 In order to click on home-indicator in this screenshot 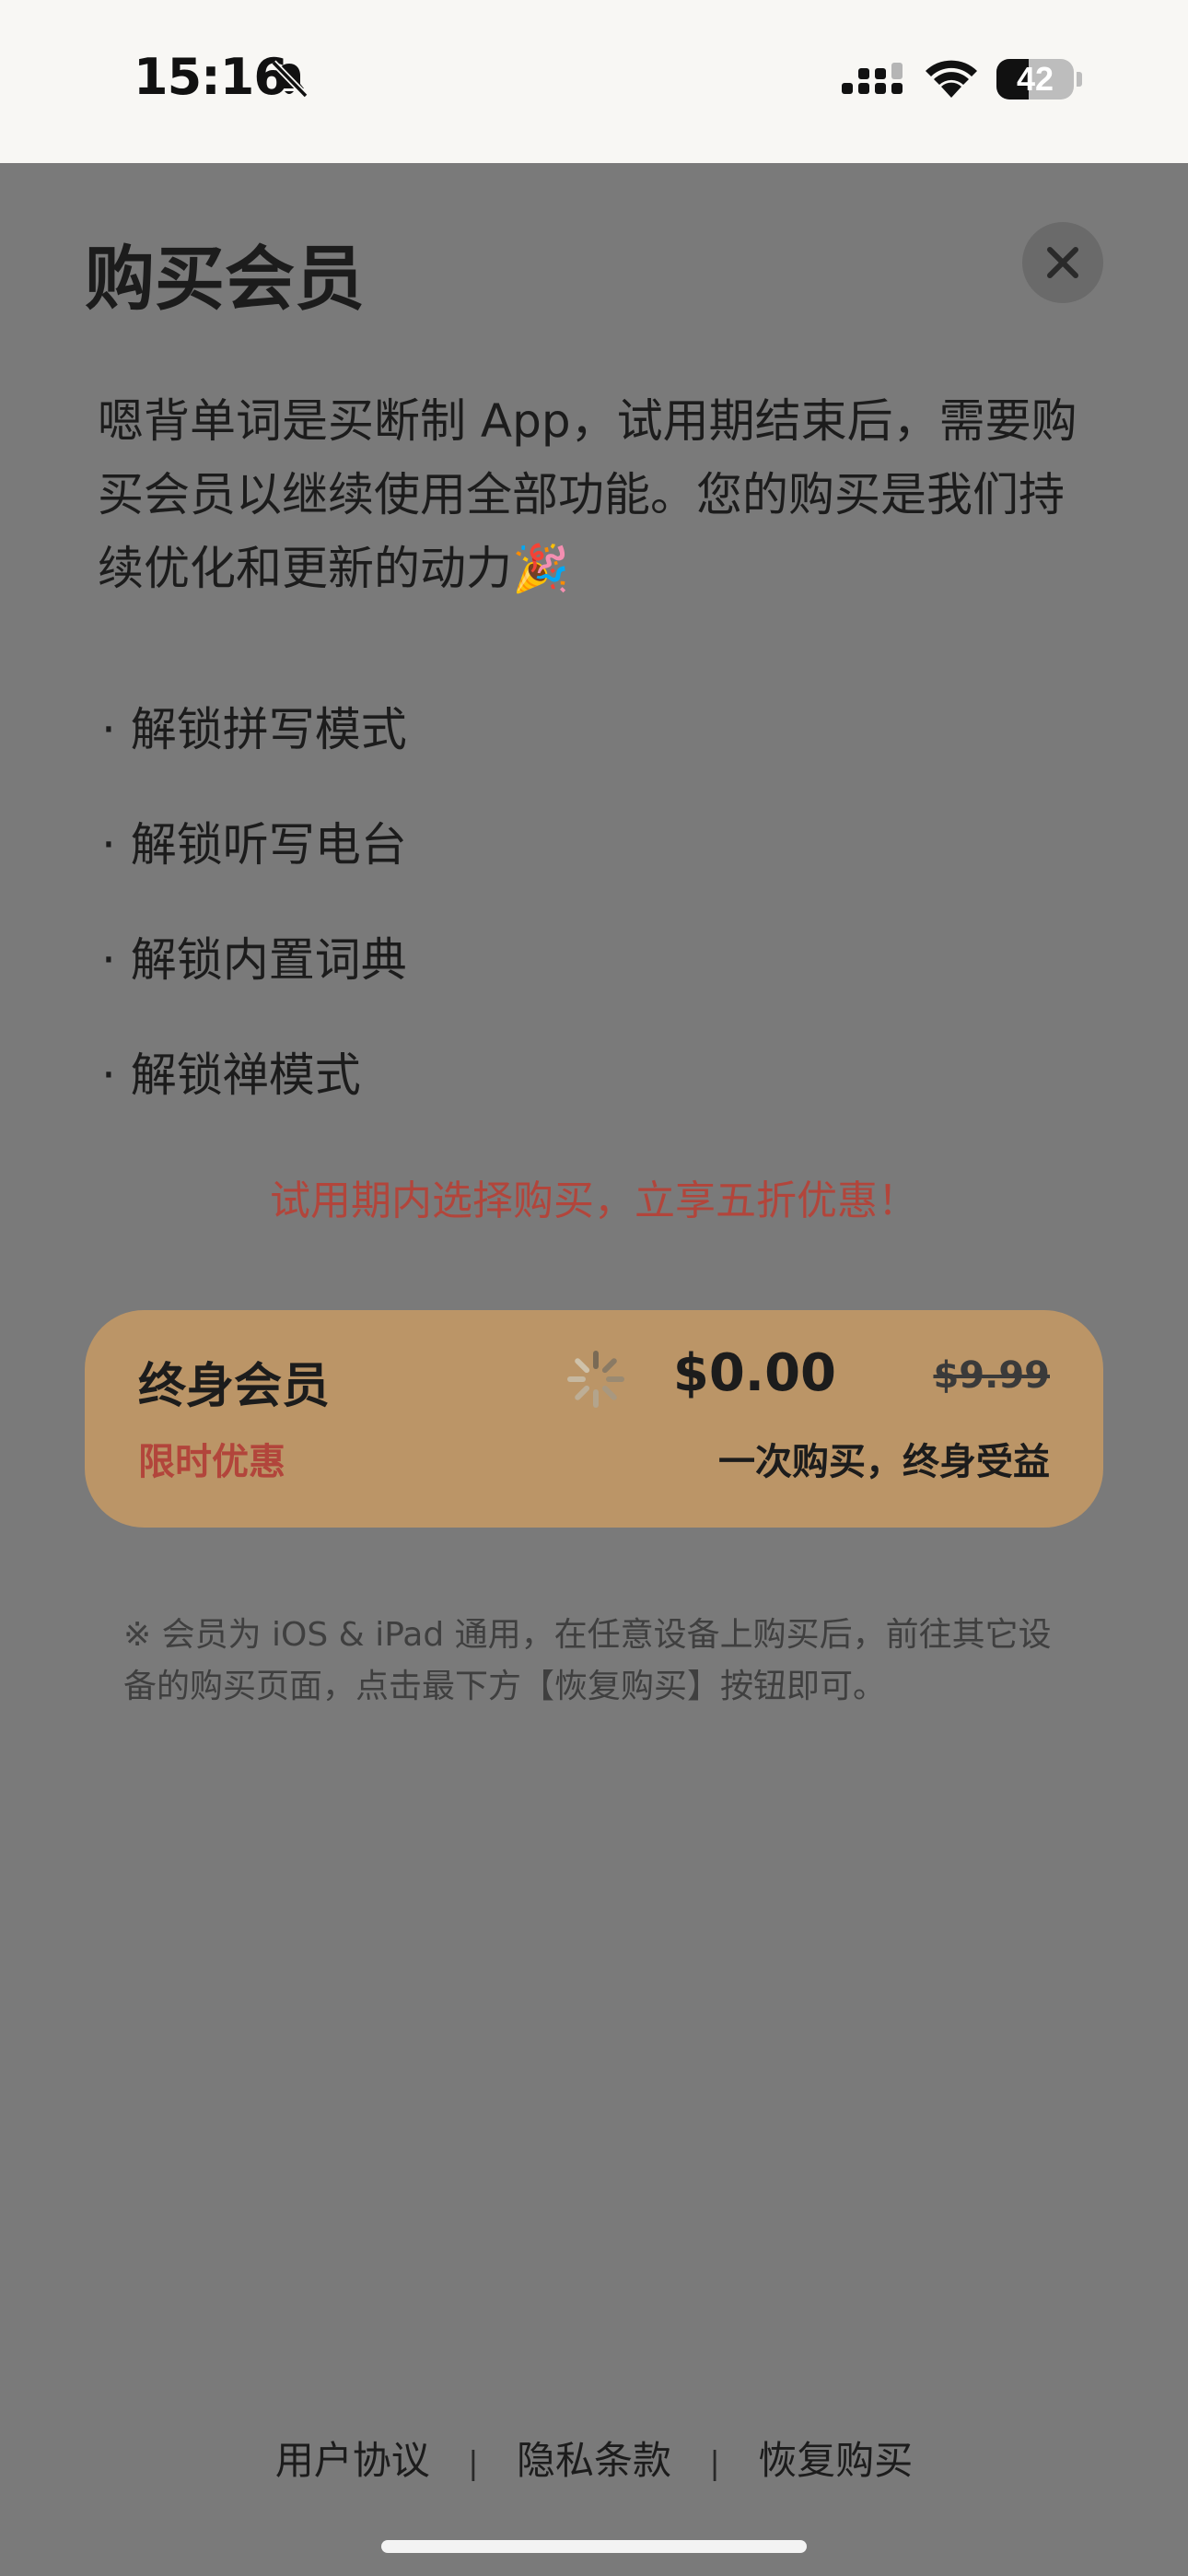, I will do `click(594, 2546)`.